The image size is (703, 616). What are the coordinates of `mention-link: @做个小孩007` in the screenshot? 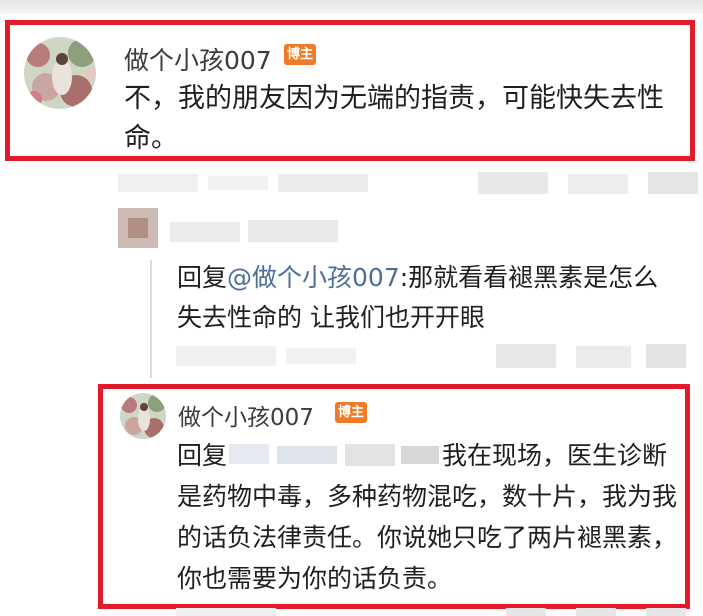 It's located at (313, 277).